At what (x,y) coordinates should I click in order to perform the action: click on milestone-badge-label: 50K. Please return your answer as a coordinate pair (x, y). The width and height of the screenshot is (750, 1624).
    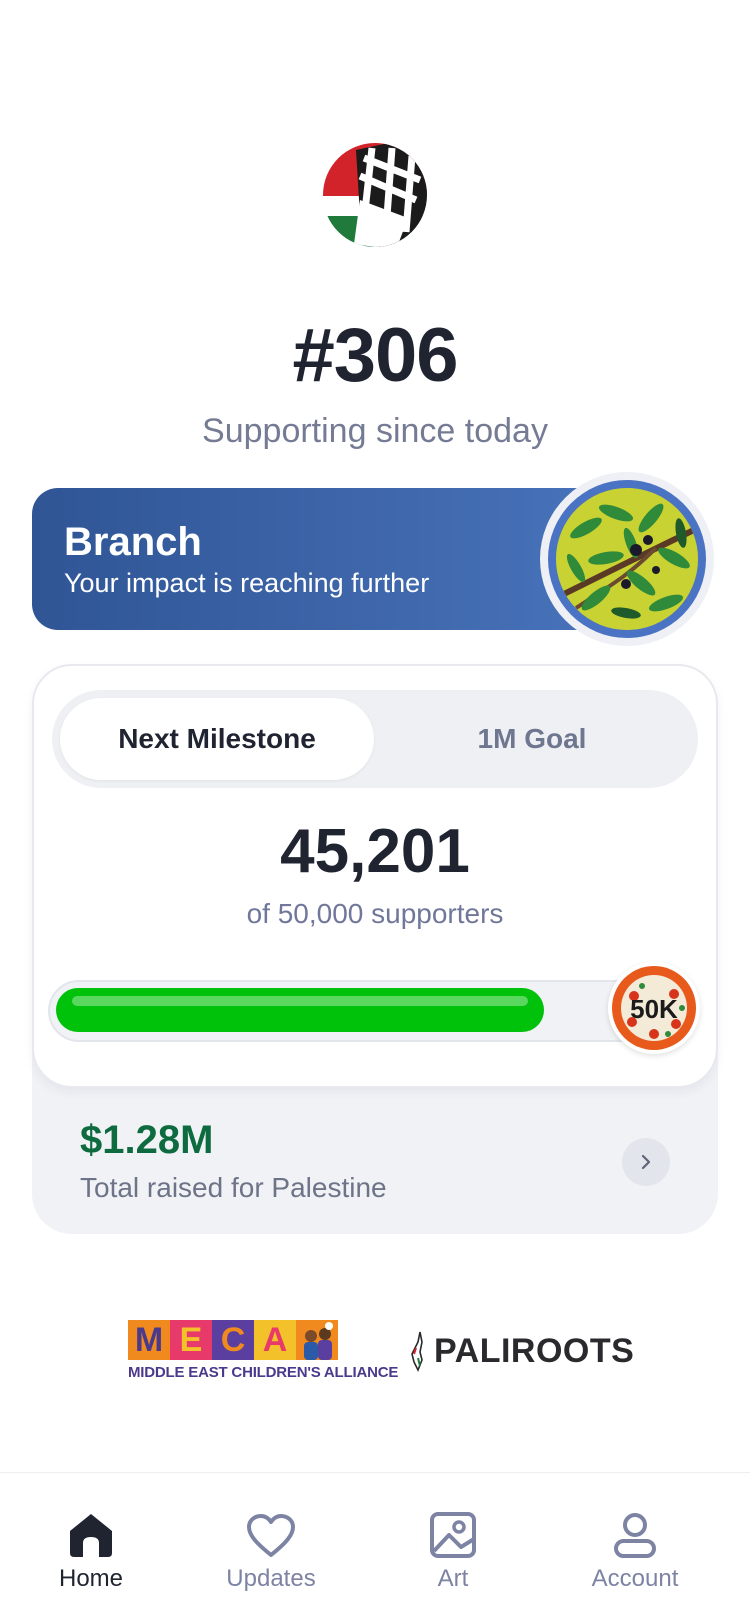
    Looking at the image, I should click on (654, 1009).